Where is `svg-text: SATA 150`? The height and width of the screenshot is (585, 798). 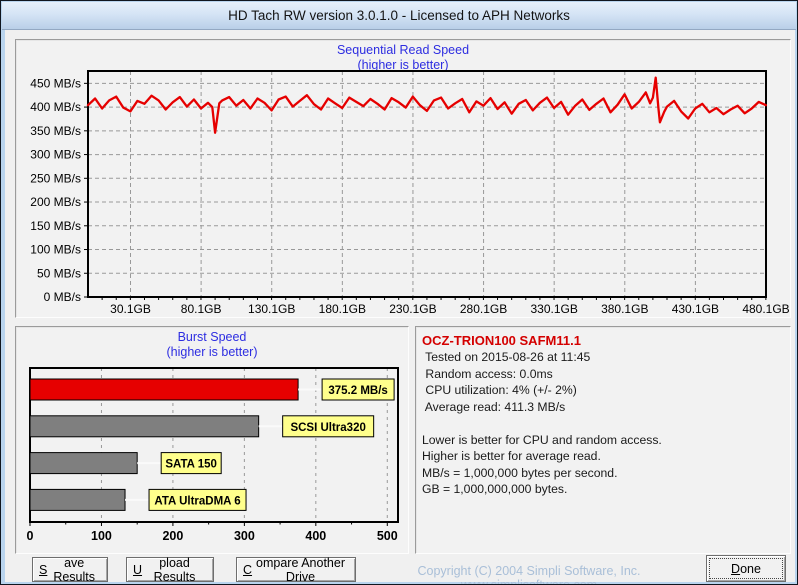 svg-text: SATA 150 is located at coordinates (191, 465).